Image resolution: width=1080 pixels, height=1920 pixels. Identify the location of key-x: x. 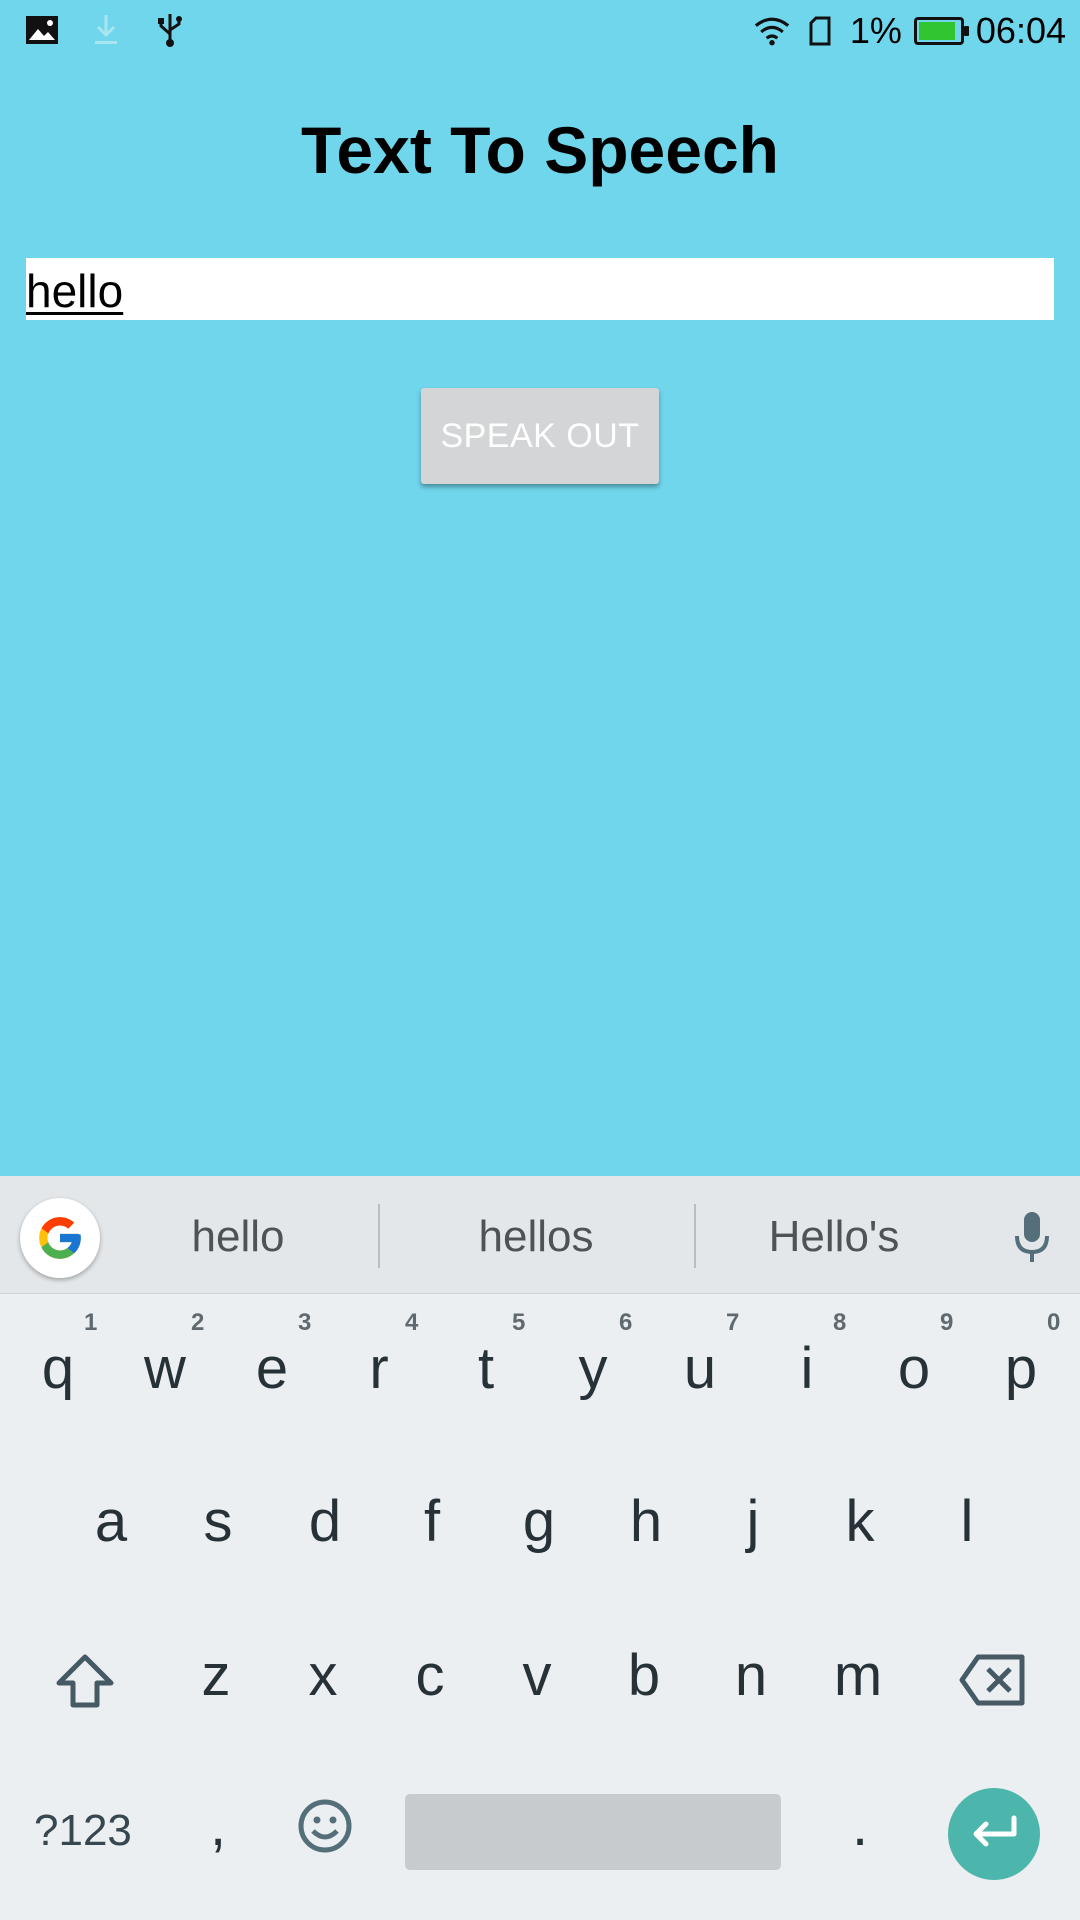
(323, 1676).